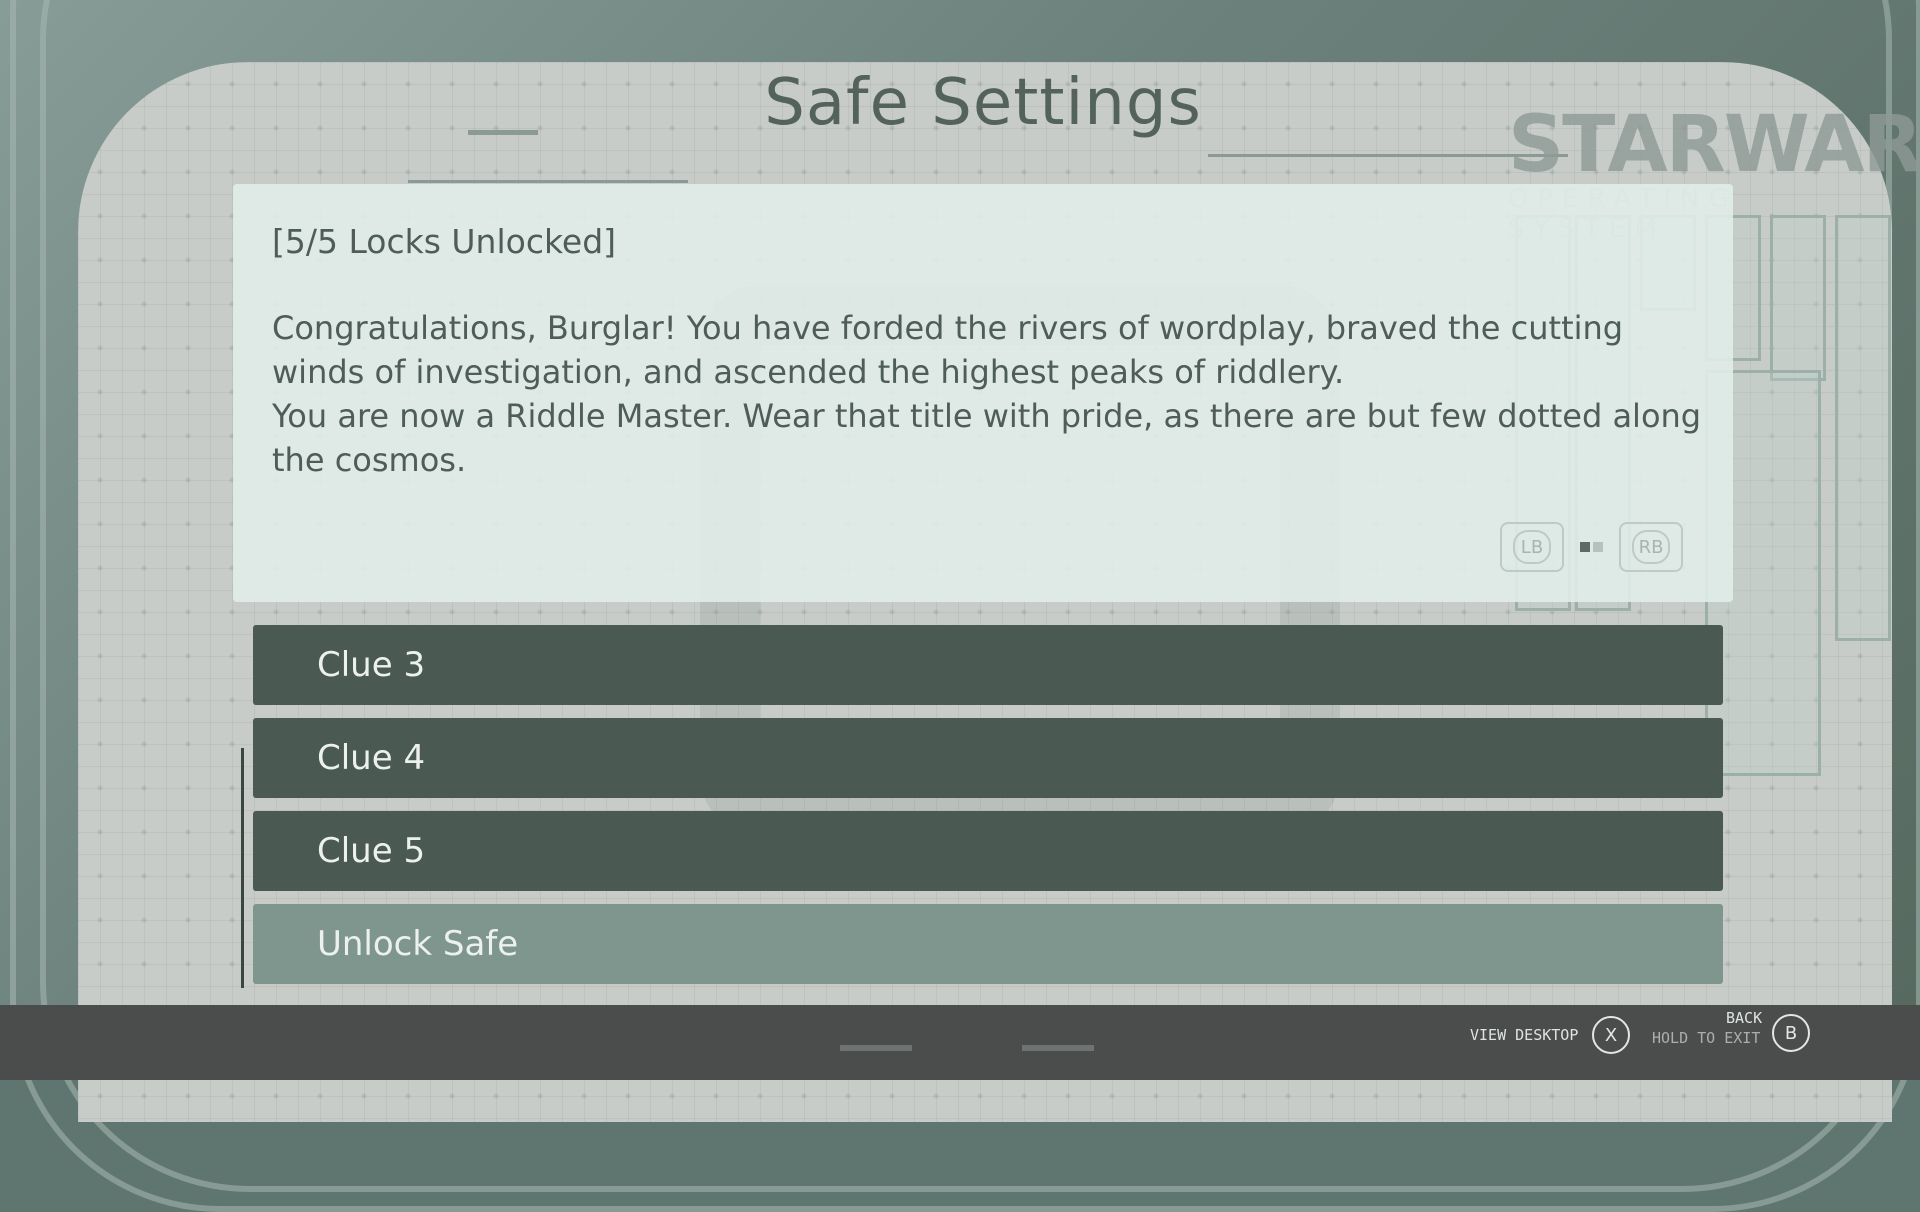  I want to click on menu-item-label: Clue 5, so click(371, 851).